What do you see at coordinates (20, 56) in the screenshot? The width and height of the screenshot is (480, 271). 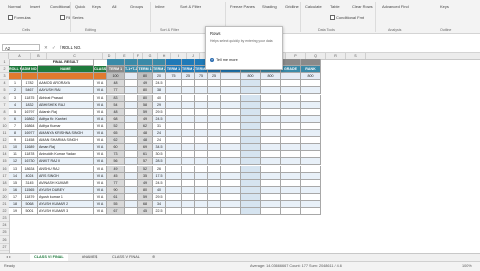 I see `column-header-a: A` at bounding box center [20, 56].